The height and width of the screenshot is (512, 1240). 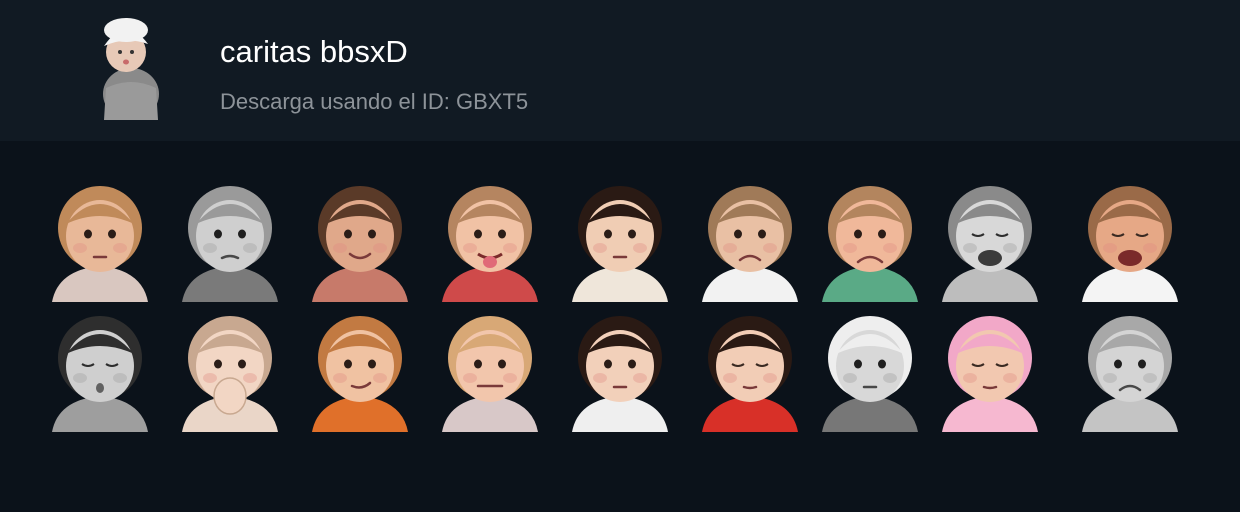 I want to click on blonde-toddler-sticker, so click(x=490, y=370).